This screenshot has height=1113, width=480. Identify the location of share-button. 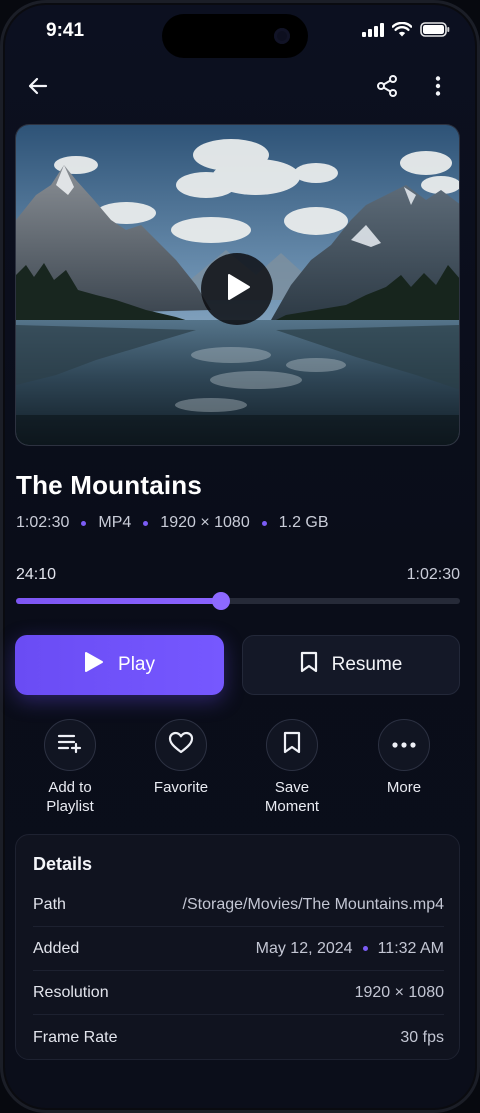
(387, 88).